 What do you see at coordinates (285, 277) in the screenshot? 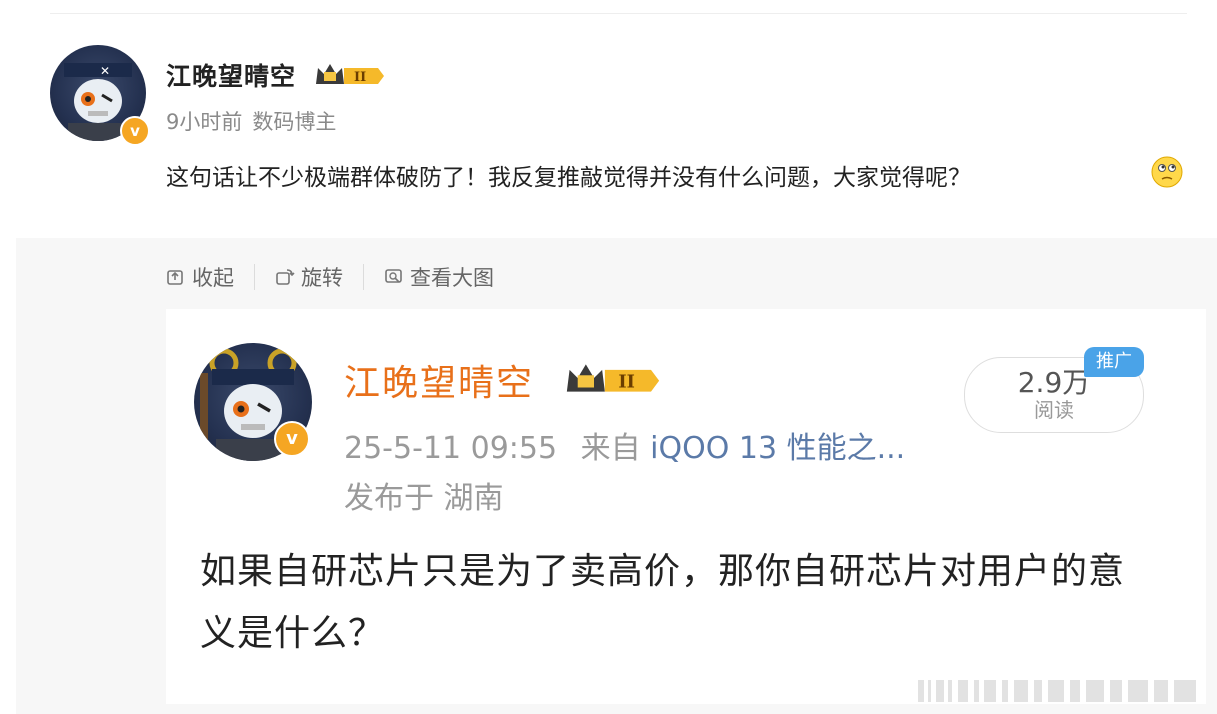
I see `rotate-icon` at bounding box center [285, 277].